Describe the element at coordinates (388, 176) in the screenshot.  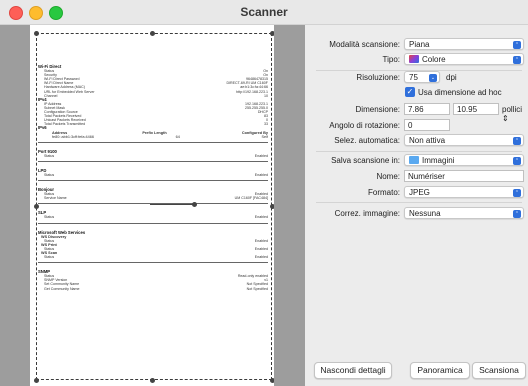
I see `name-label: Nome:` at that location.